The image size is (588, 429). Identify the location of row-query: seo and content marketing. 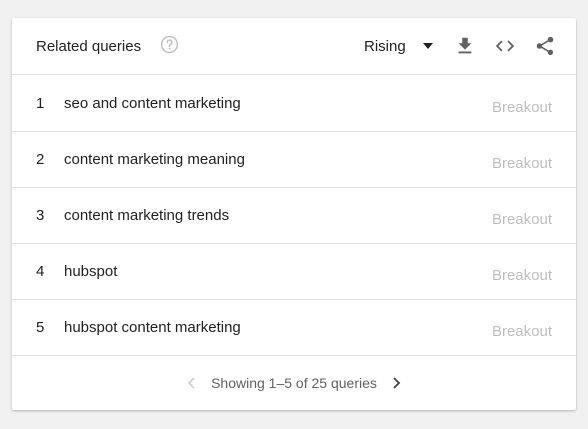
(152, 103).